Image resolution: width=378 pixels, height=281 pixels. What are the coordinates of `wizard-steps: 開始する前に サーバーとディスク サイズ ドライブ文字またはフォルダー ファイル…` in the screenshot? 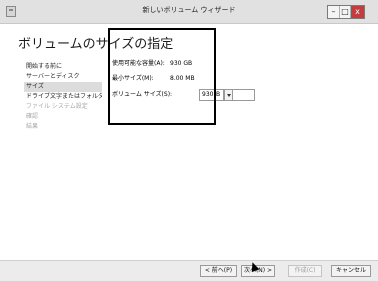 It's located at (63, 97).